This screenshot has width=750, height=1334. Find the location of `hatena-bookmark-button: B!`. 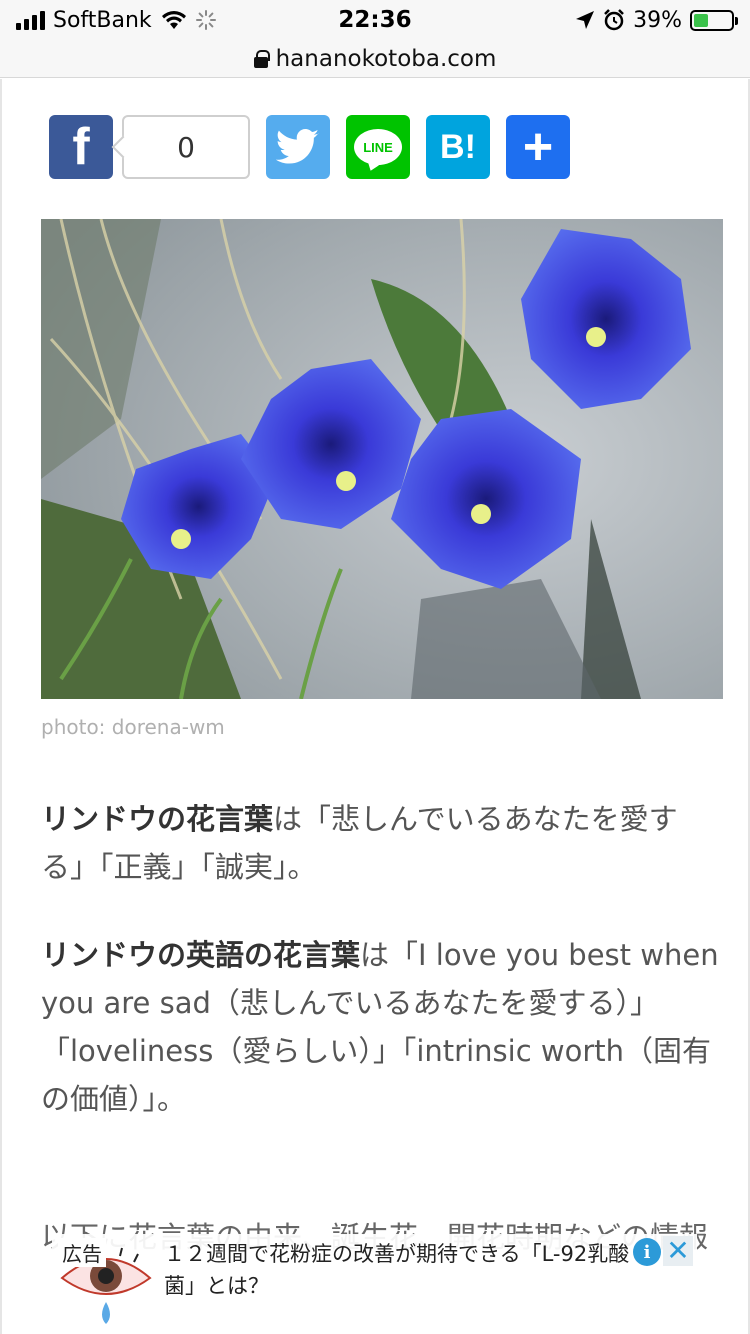

hatena-bookmark-button: B! is located at coordinates (458, 147).